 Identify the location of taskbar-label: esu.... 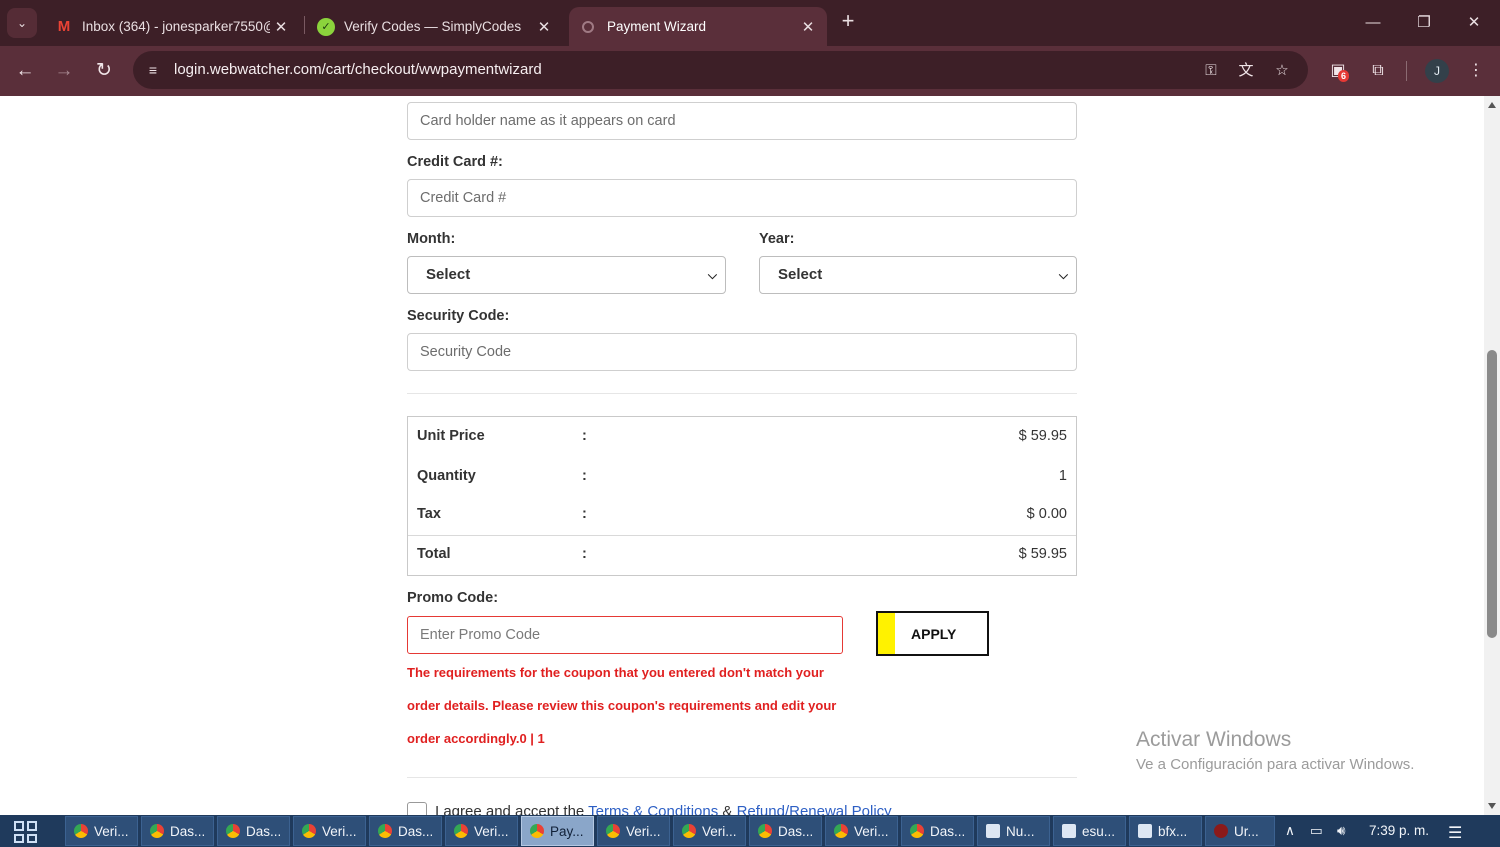
(1099, 831).